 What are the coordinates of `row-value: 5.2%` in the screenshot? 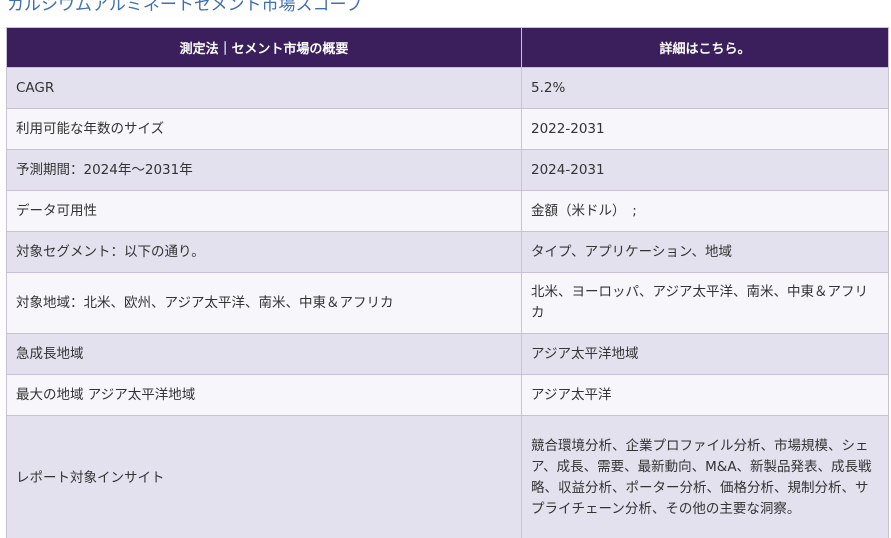 It's located at (705, 88).